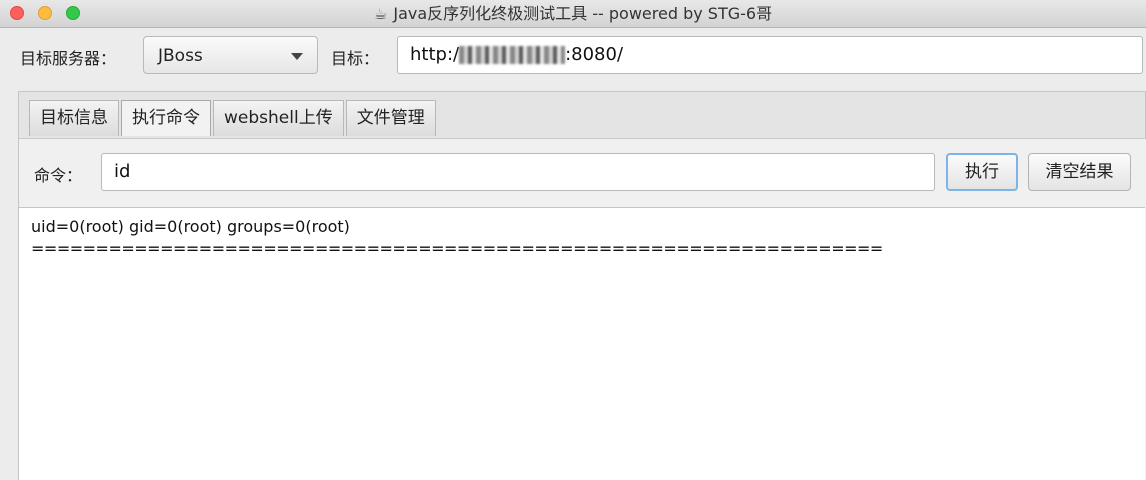 This screenshot has width=1146, height=480. What do you see at coordinates (230, 55) in the screenshot?
I see `server-select: JBoss` at bounding box center [230, 55].